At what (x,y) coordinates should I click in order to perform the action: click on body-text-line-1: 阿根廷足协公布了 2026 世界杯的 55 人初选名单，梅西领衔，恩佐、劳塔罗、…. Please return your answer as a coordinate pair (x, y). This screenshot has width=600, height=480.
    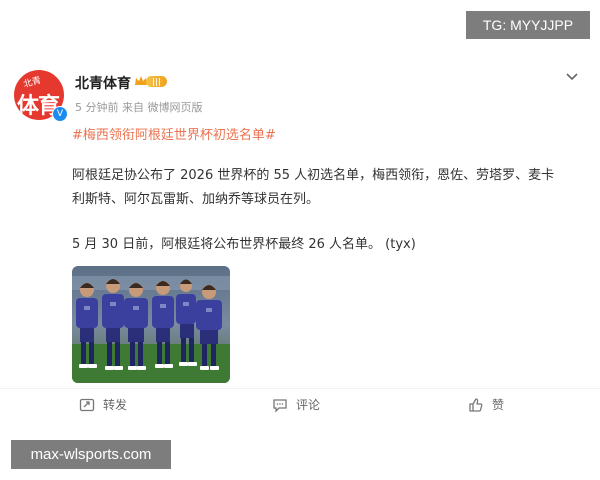
    Looking at the image, I should click on (313, 175).